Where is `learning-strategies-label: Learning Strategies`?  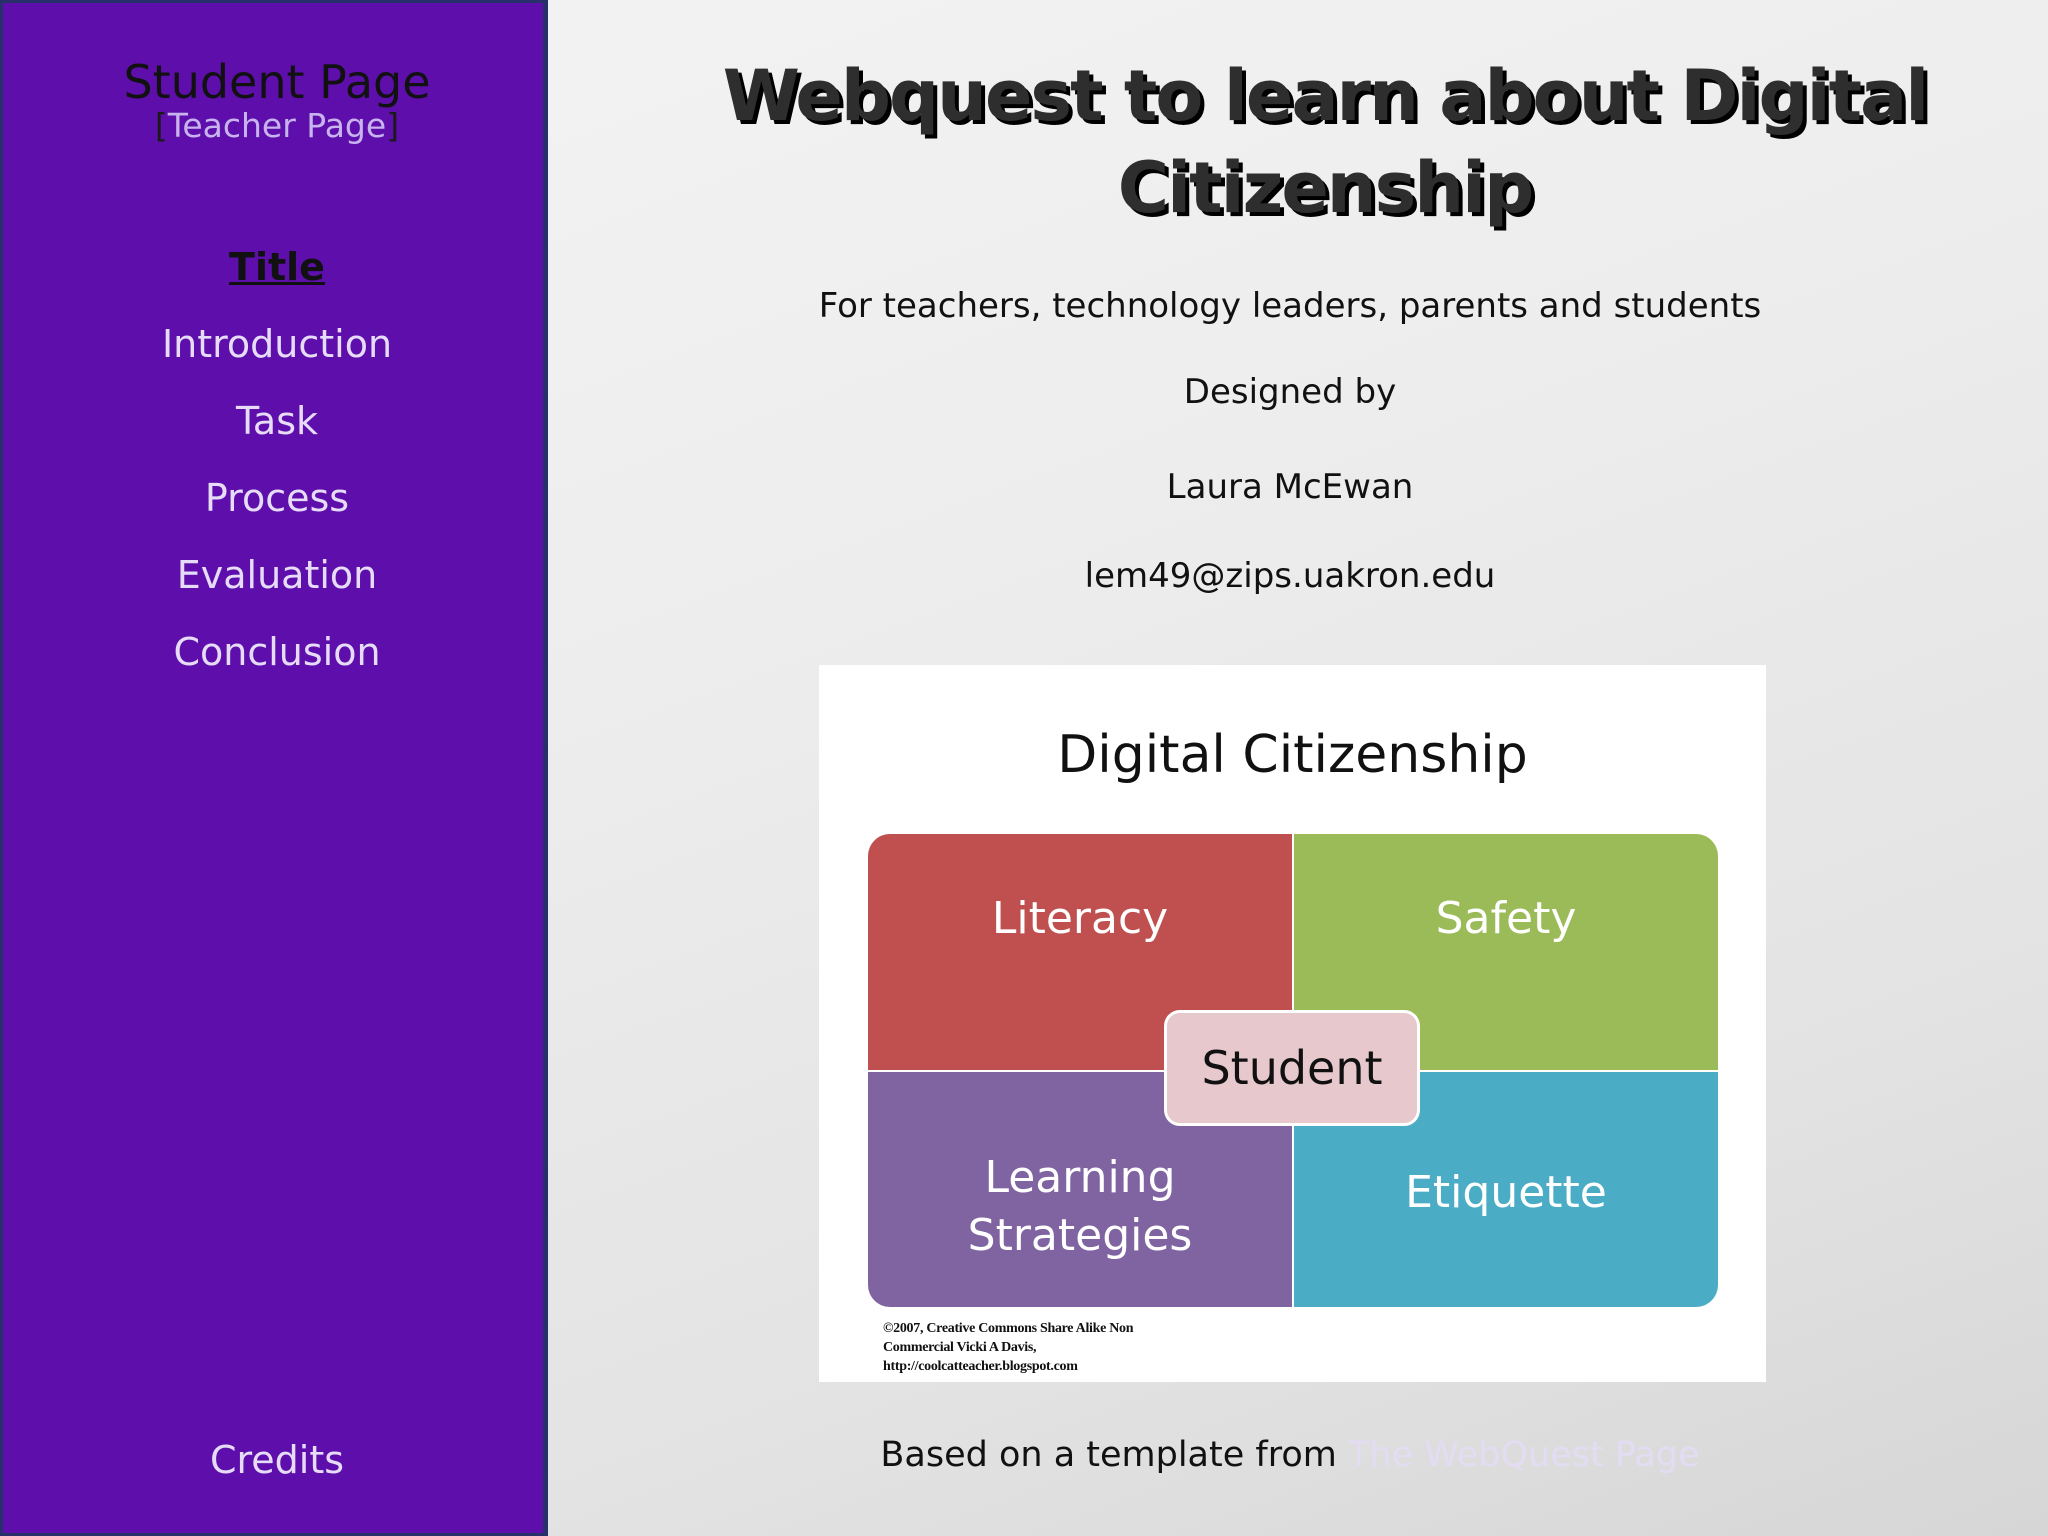 learning-strategies-label: Learning Strategies is located at coordinates (1080, 1206).